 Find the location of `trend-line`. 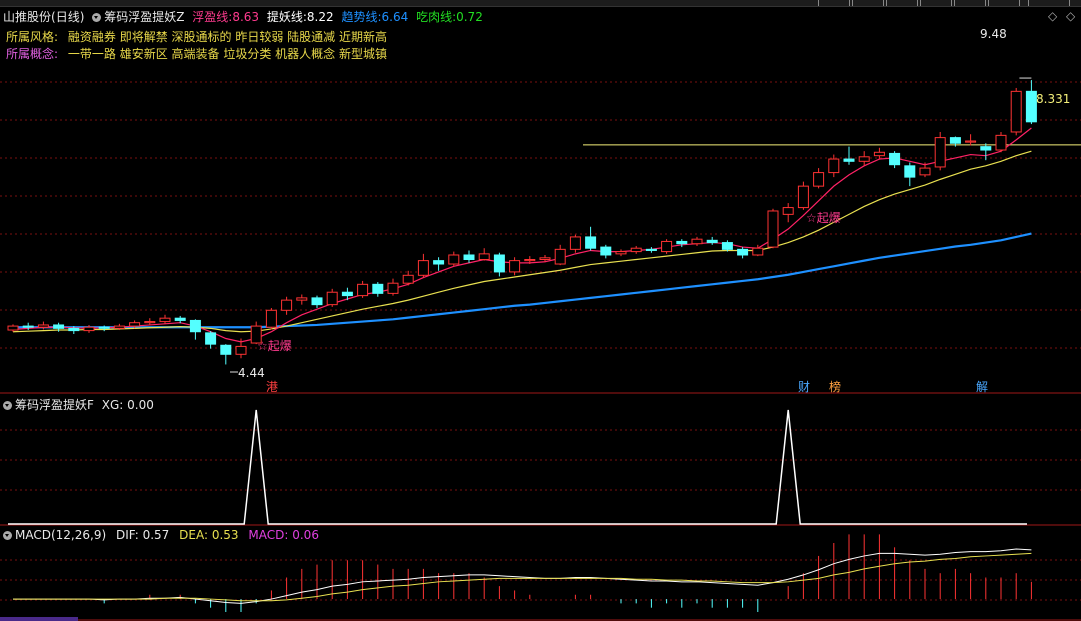

trend-line is located at coordinates (522, 280).